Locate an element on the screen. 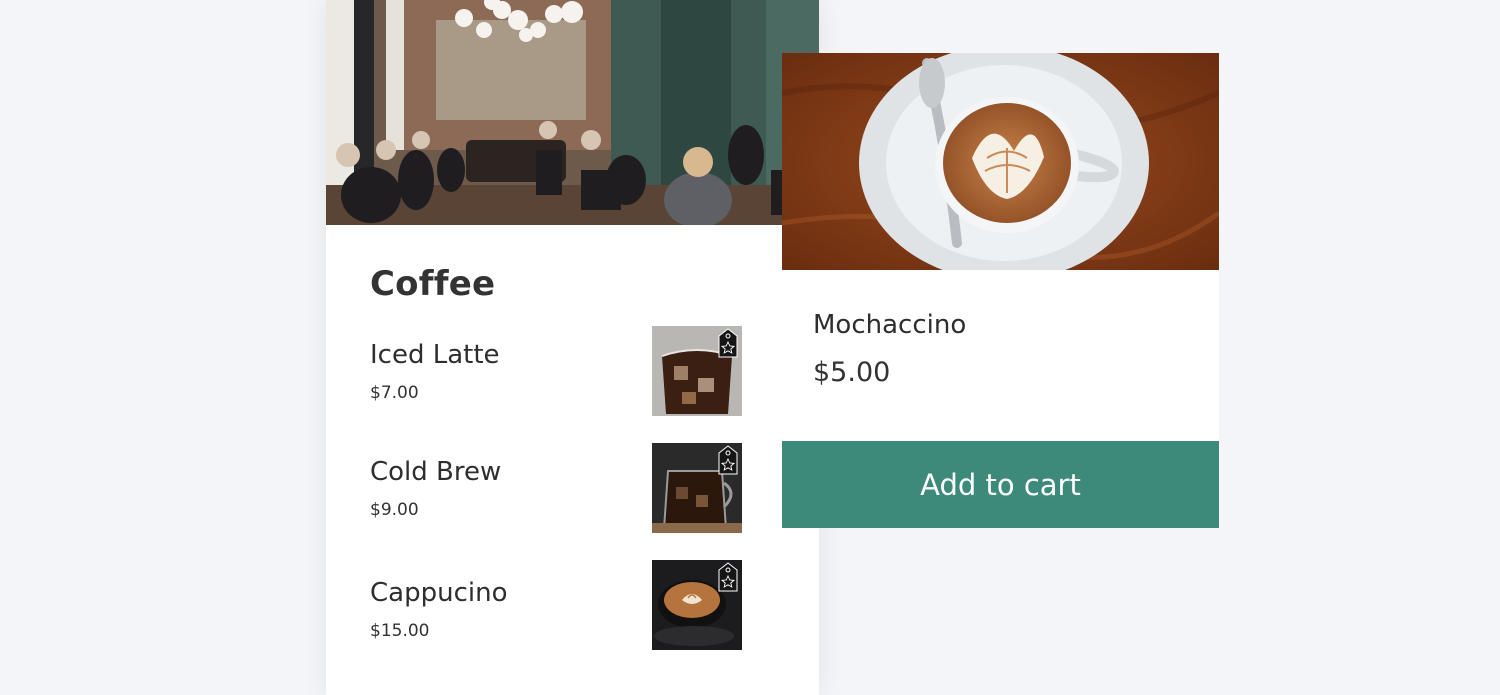 The height and width of the screenshot is (695, 1500). iced-latte-thumbnail is located at coordinates (697, 371).